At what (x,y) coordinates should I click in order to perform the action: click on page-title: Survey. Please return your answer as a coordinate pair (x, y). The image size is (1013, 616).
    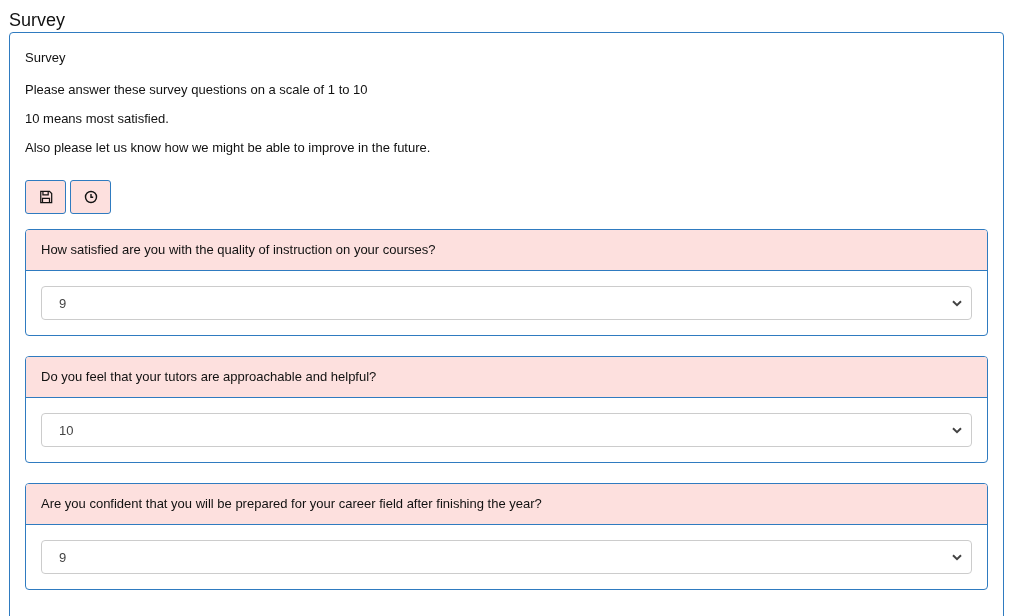
    Looking at the image, I should click on (38, 20).